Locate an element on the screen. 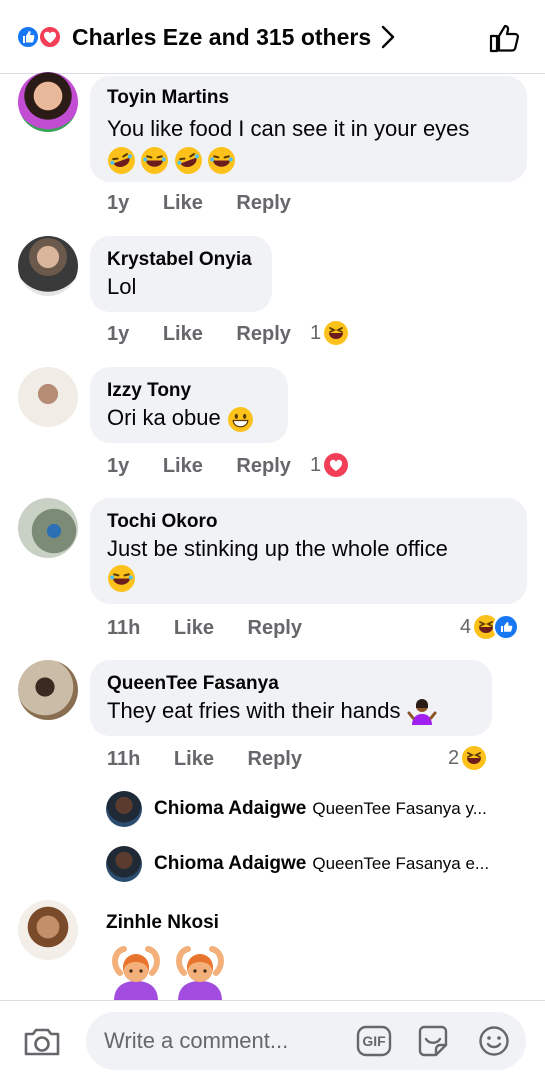 This screenshot has width=545, height=1080. comment-bubble: Krystabel Onyia Lol is located at coordinates (181, 274).